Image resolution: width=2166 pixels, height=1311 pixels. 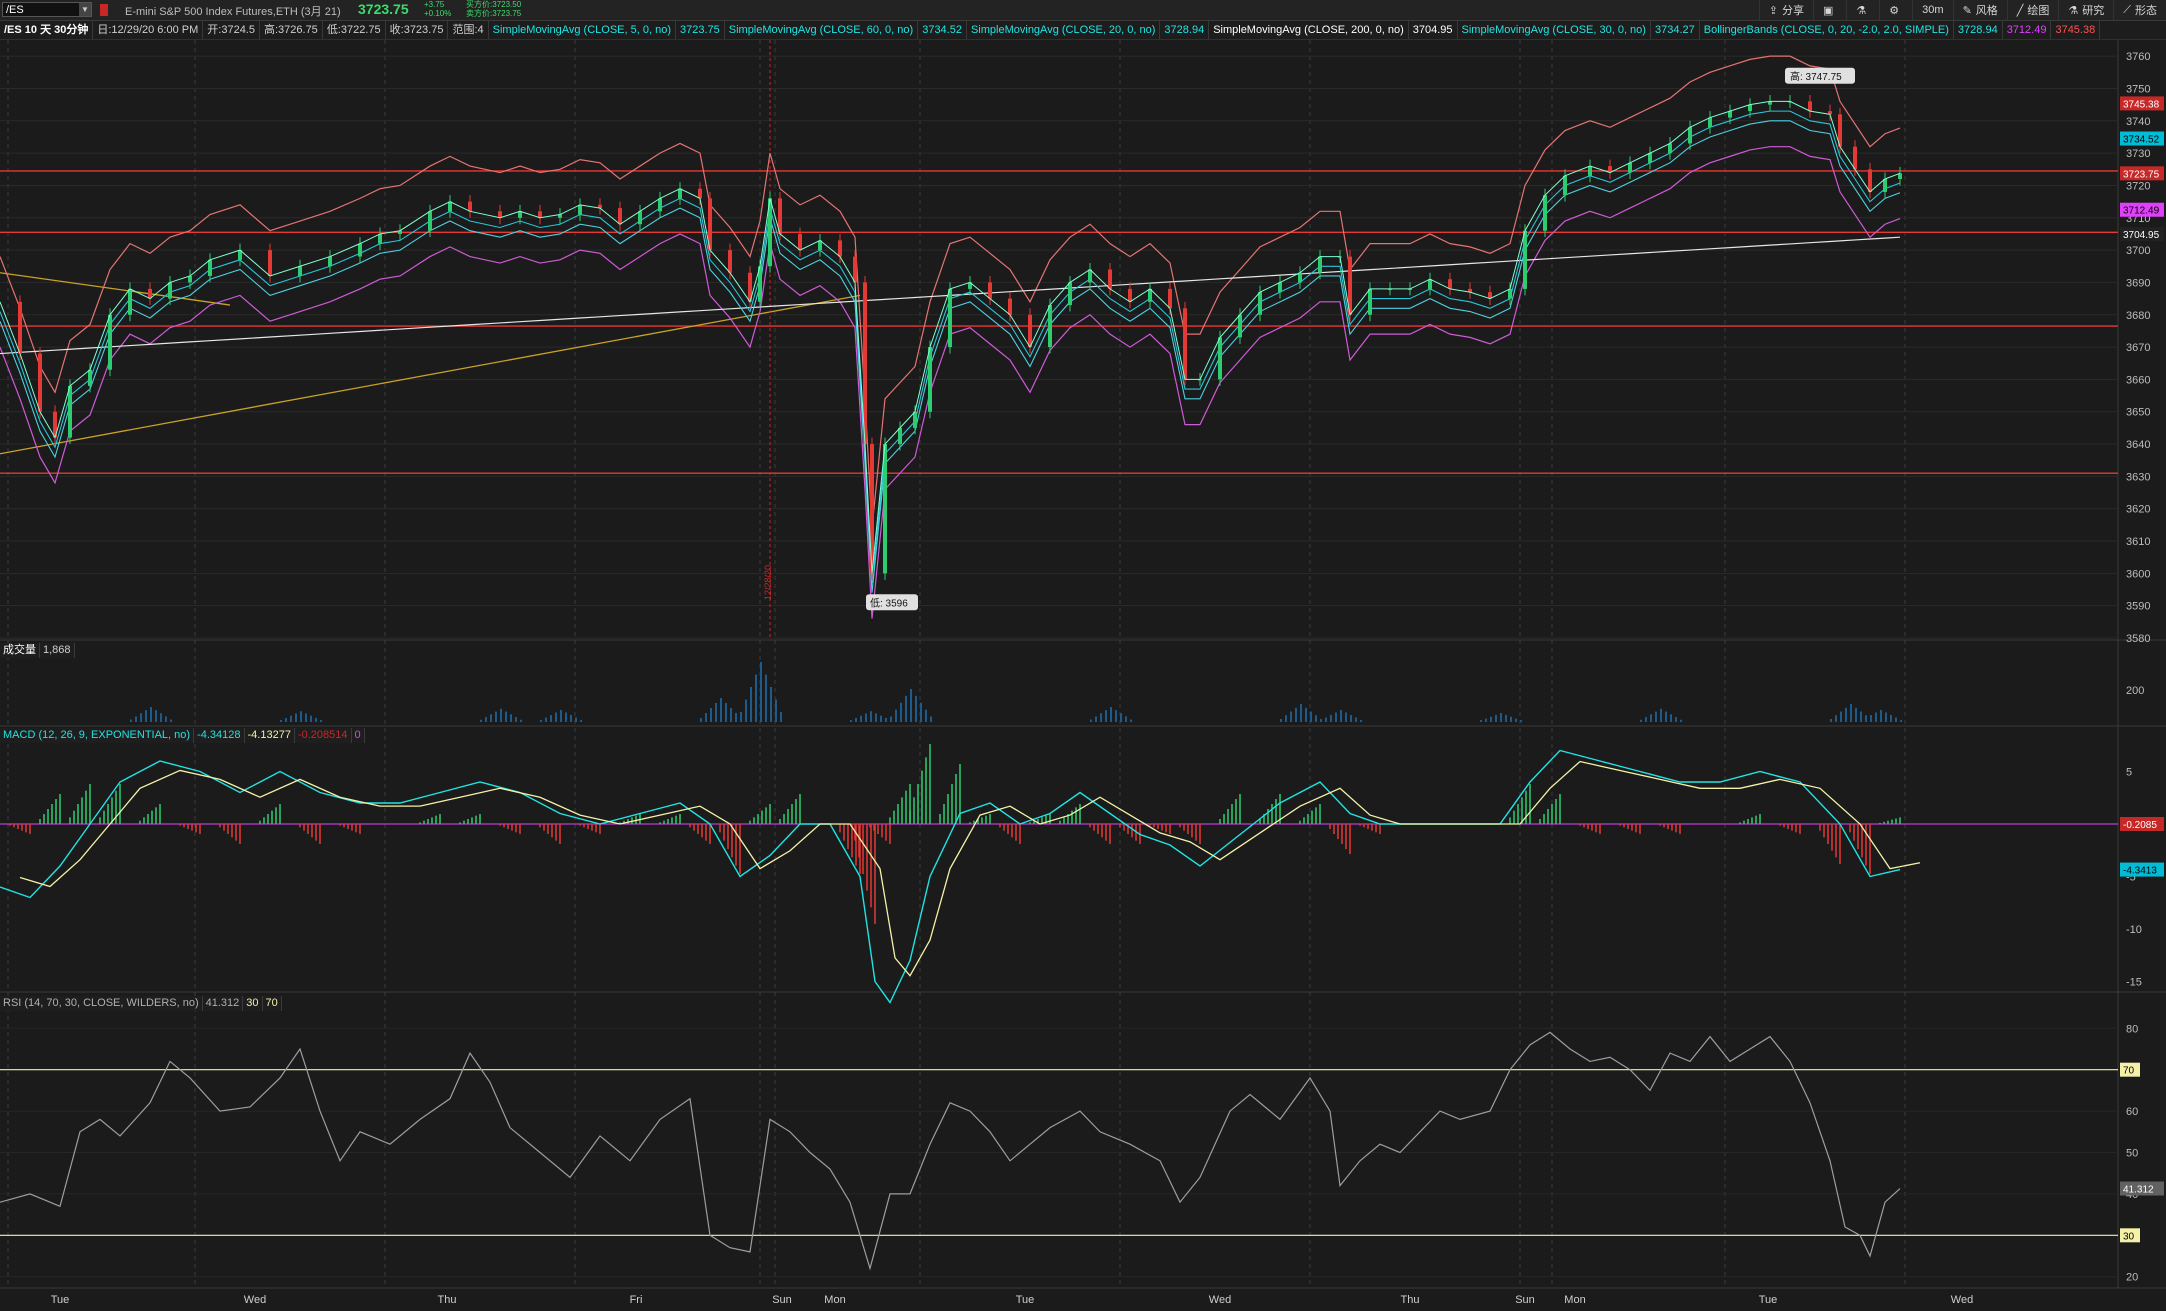 I want to click on price-tick-label: 3750, so click(x=2138, y=89).